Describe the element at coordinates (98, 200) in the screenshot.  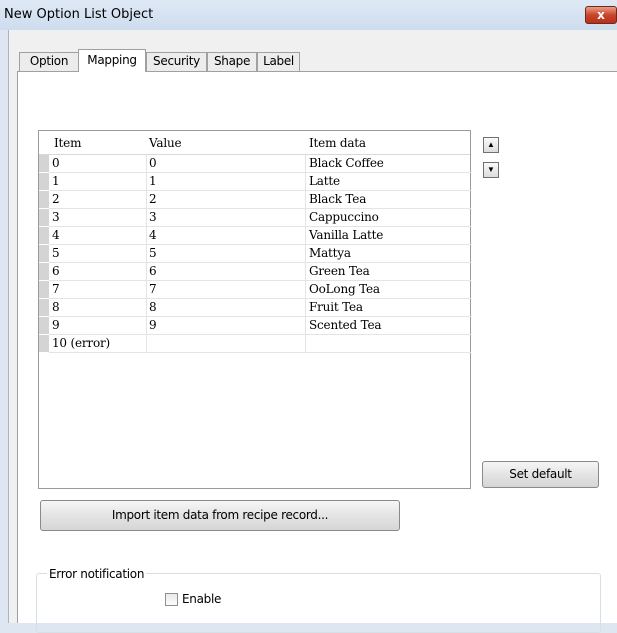
I see `cell-item: 2` at that location.